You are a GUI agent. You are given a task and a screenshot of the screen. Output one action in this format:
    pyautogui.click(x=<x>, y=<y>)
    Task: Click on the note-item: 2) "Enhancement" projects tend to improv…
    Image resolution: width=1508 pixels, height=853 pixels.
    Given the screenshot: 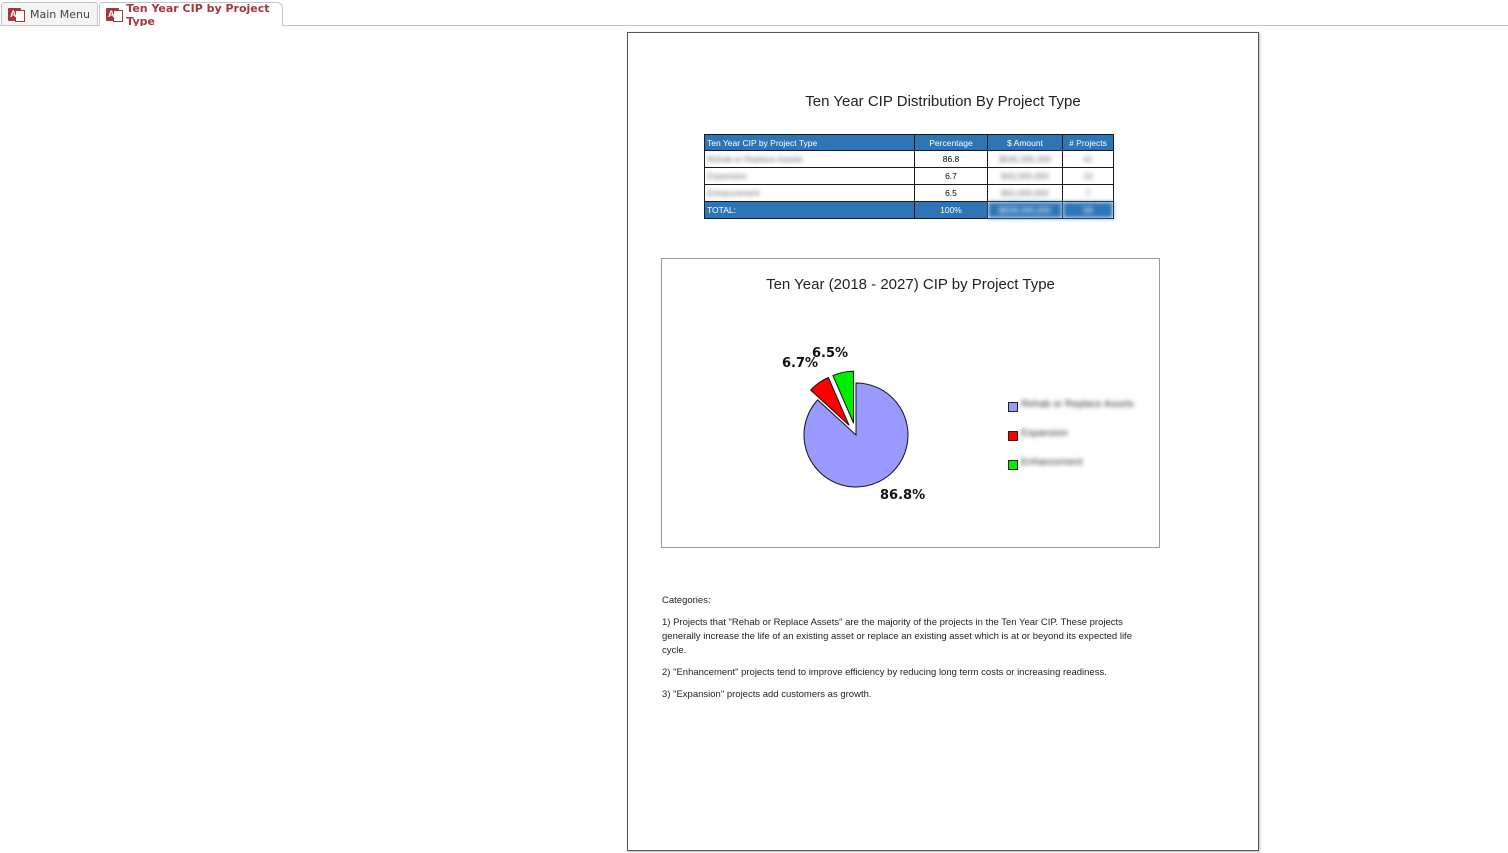 What is the action you would take?
    pyautogui.click(x=884, y=672)
    